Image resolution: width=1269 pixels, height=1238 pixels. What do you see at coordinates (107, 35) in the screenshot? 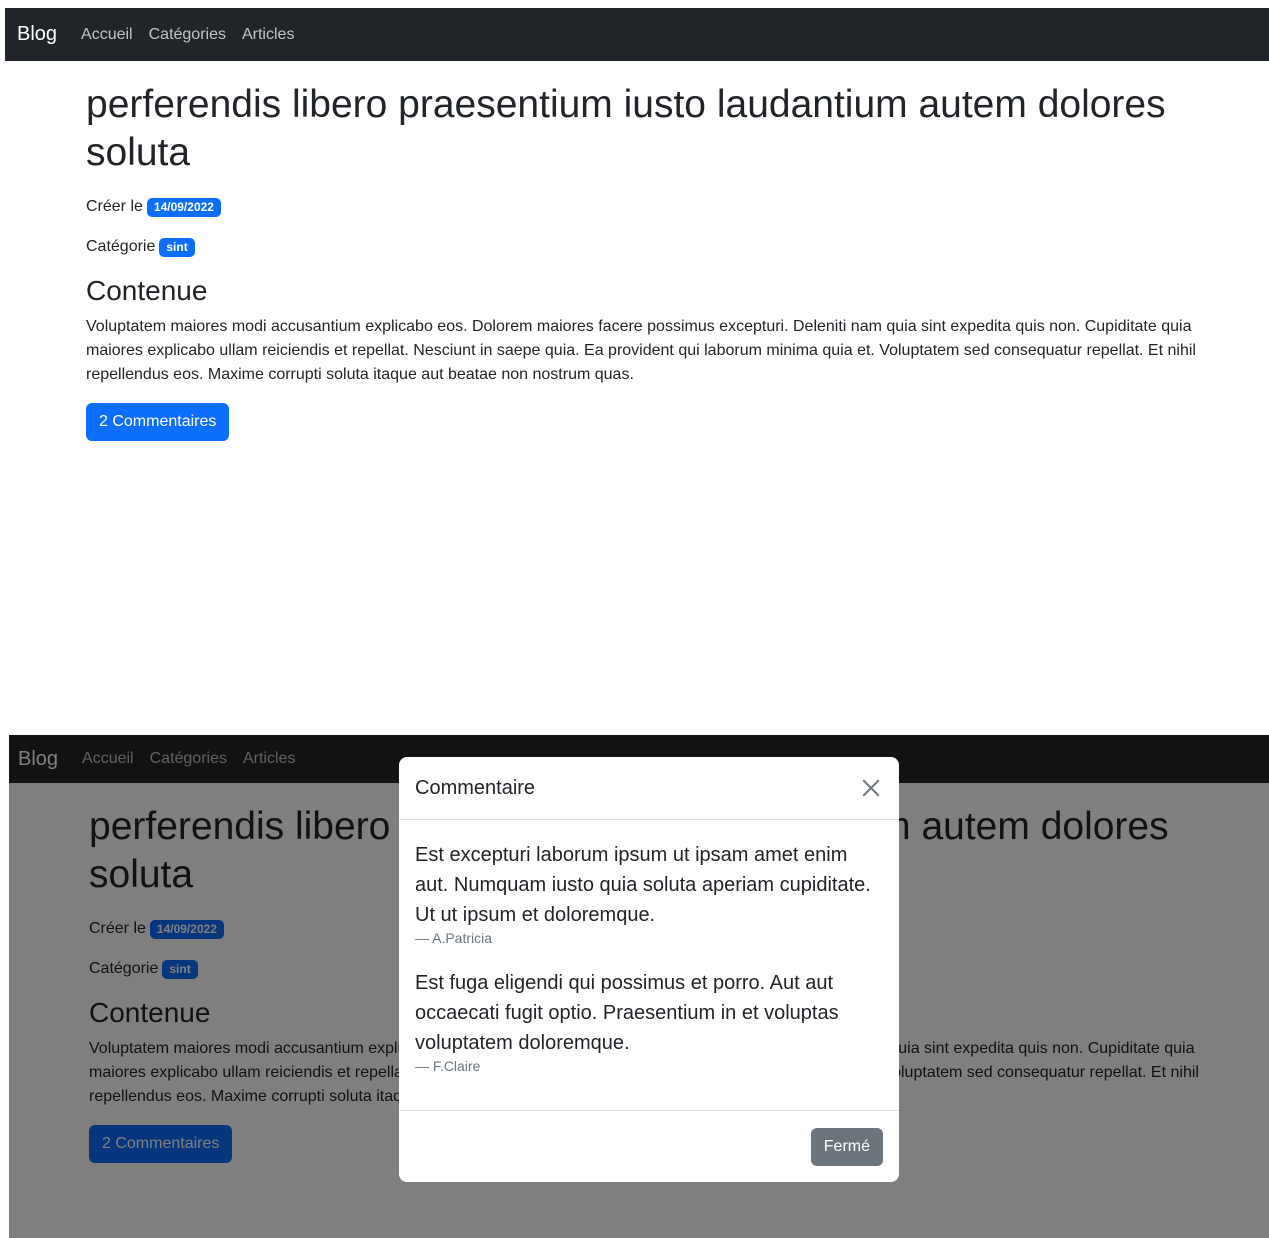
I see `nav-link-accueil: Accueil` at bounding box center [107, 35].